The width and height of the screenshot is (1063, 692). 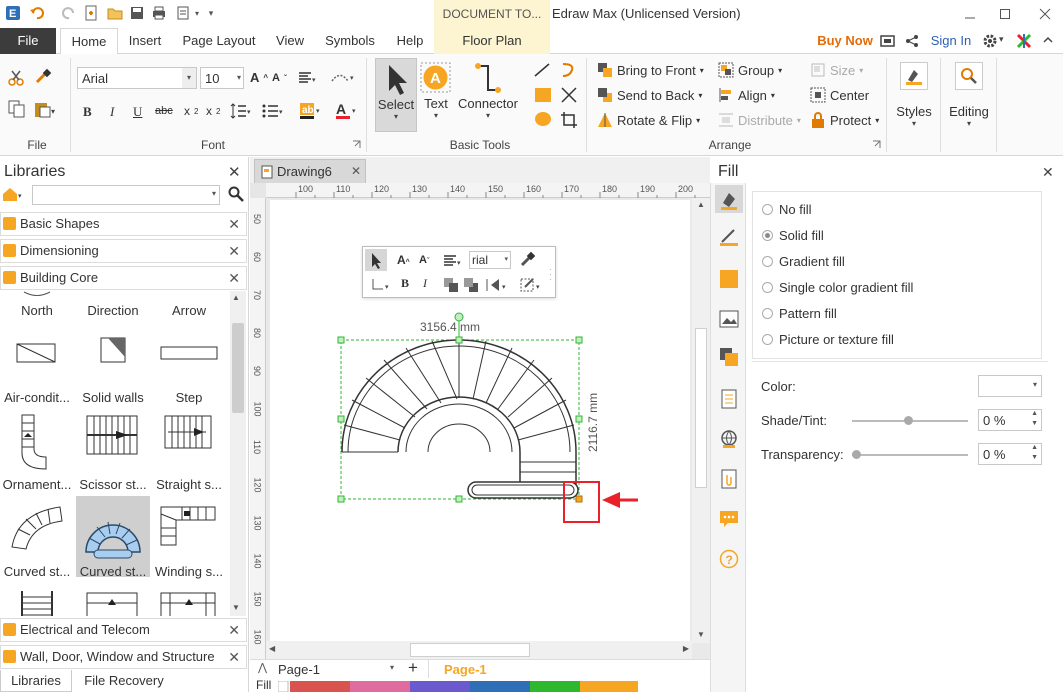 What do you see at coordinates (839, 95) in the screenshot?
I see `center-button: Center` at bounding box center [839, 95].